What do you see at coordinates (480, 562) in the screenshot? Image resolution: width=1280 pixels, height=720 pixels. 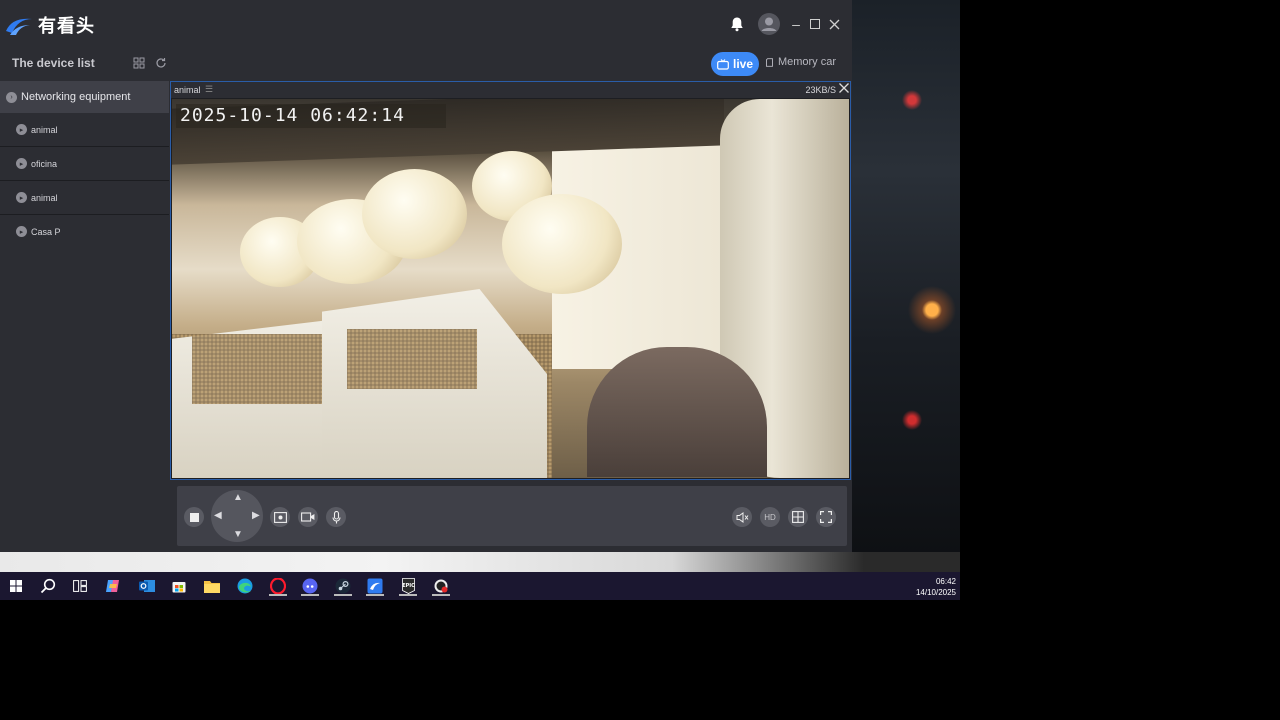 I see `desktop-wallpaper-bottom` at bounding box center [480, 562].